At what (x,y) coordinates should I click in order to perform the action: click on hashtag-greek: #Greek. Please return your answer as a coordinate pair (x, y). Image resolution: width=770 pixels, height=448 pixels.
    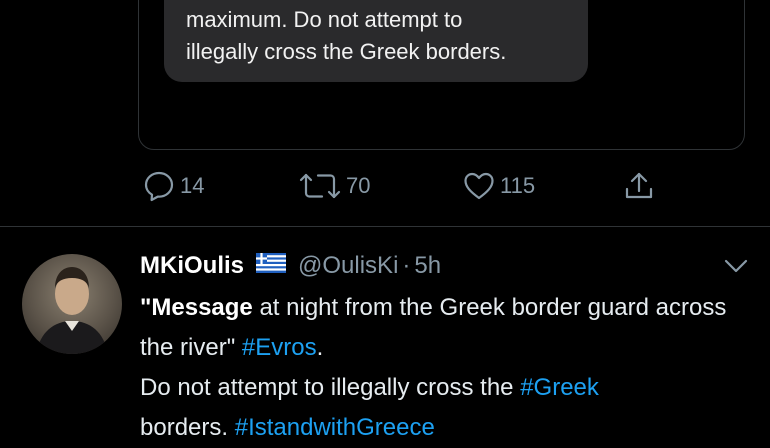
    Looking at the image, I should click on (559, 387).